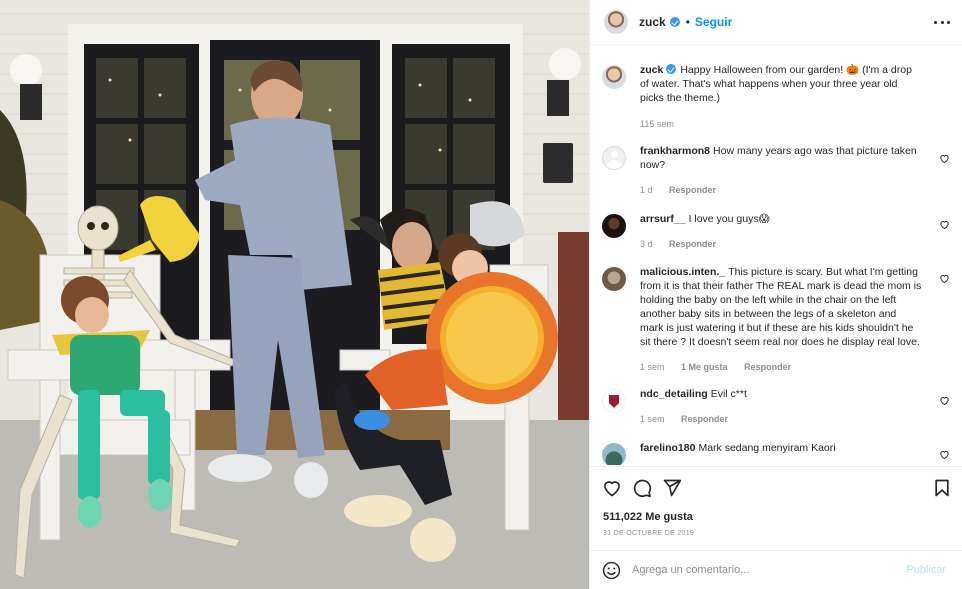 The height and width of the screenshot is (589, 962). What do you see at coordinates (769, 570) in the screenshot?
I see `comment-input` at bounding box center [769, 570].